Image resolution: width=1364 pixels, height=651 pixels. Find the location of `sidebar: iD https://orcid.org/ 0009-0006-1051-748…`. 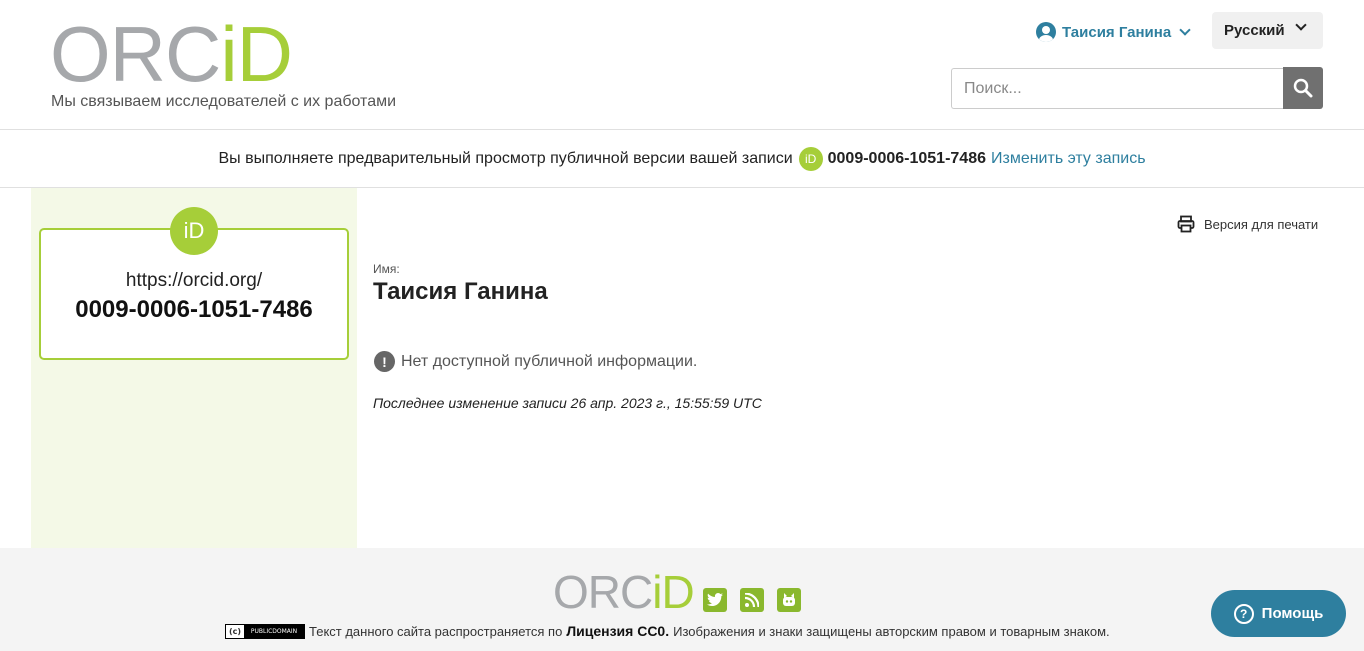

sidebar: iD https://orcid.org/ 0009-0006-1051-748… is located at coordinates (194, 368).